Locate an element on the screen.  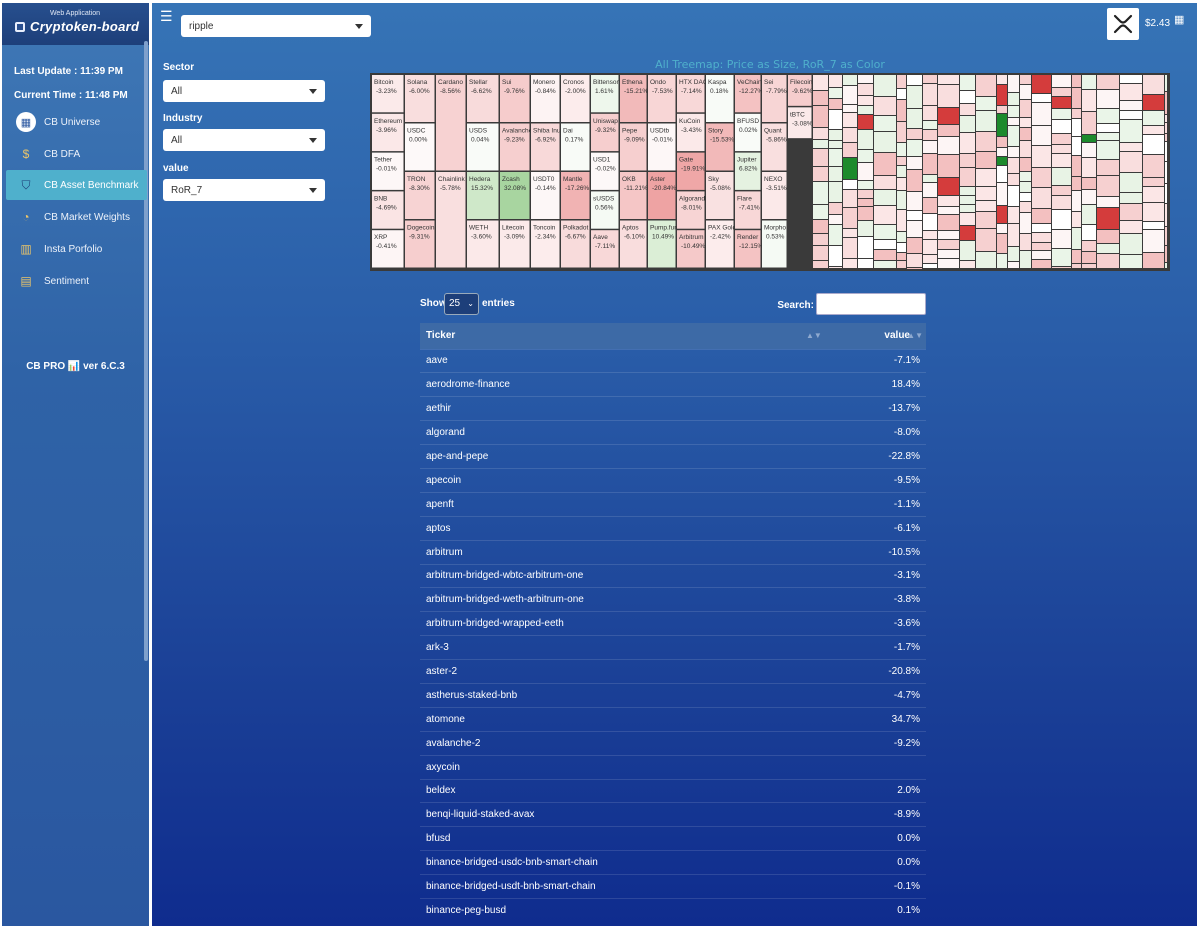
treemap-tile: Chainlink -5.78% is located at coordinates (451, 220).